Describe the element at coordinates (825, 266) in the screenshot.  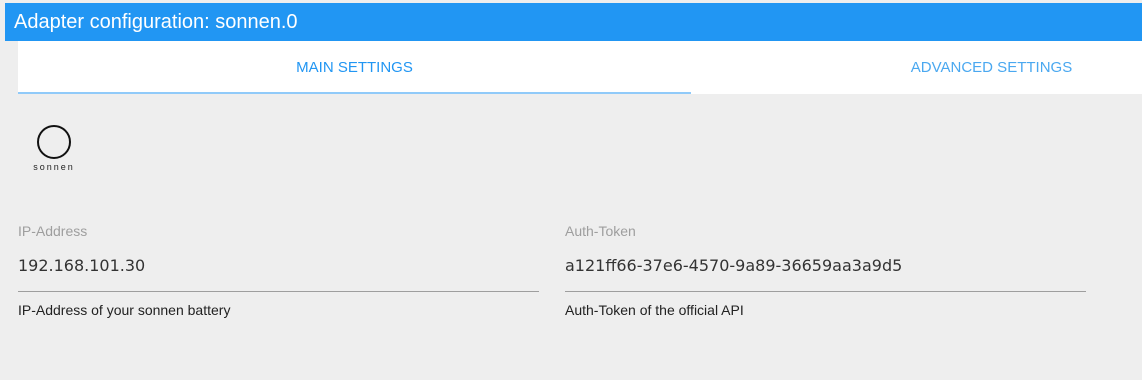
I see `auth-token-input` at that location.